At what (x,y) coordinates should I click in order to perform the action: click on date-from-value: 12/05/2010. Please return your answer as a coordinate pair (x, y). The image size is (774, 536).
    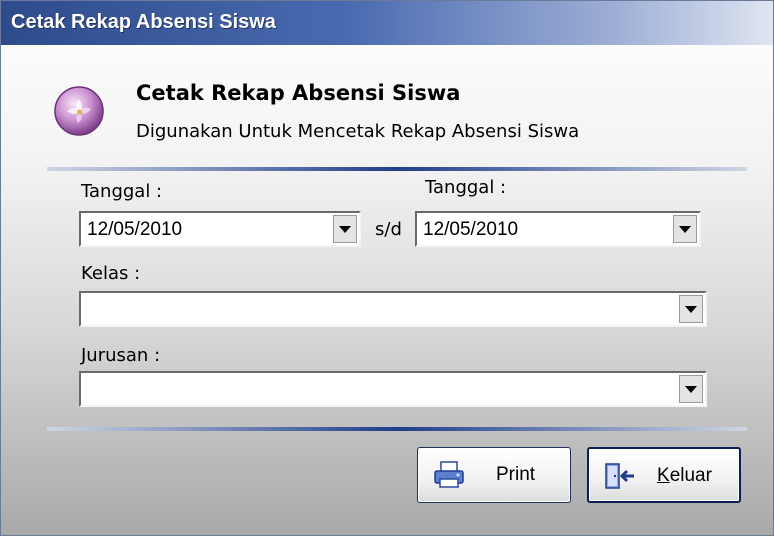
    Looking at the image, I should click on (135, 229).